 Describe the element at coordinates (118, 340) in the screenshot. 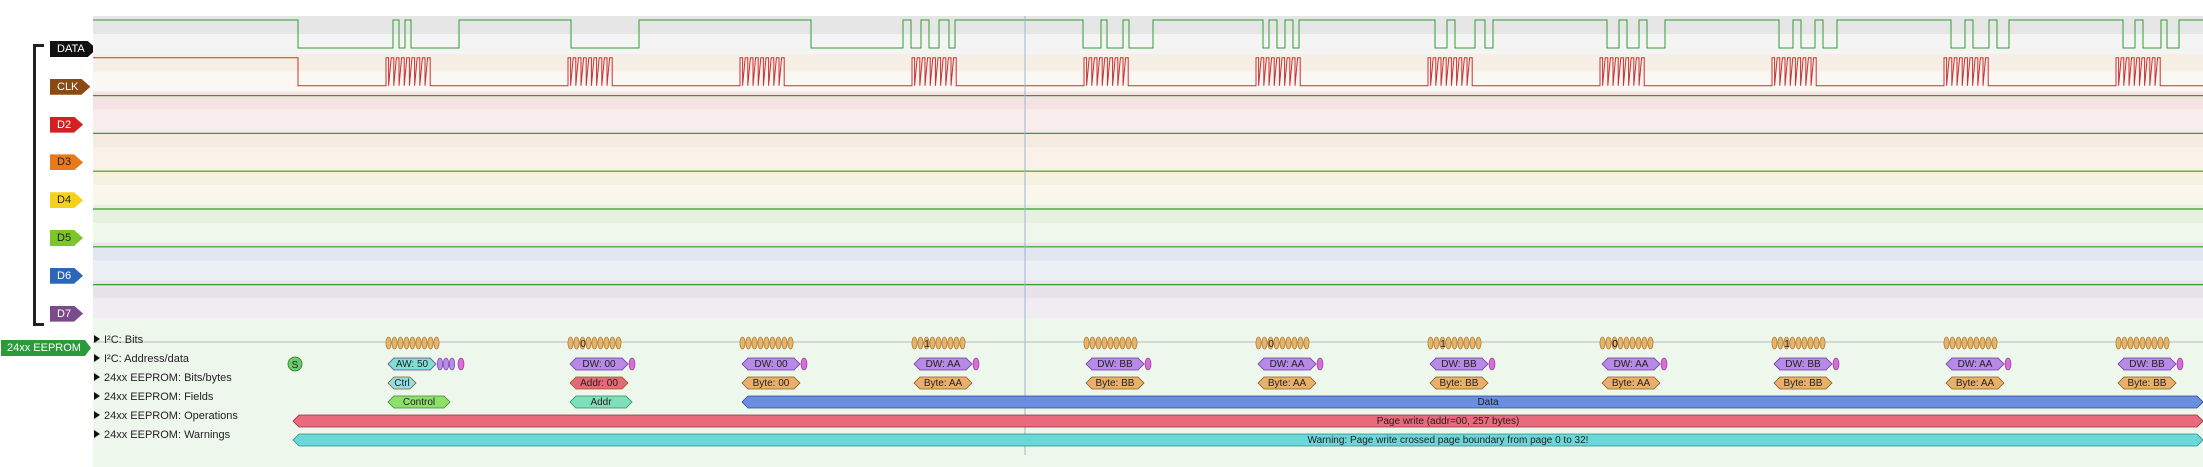

I see `decoder-row-label: I²C: Bits` at that location.